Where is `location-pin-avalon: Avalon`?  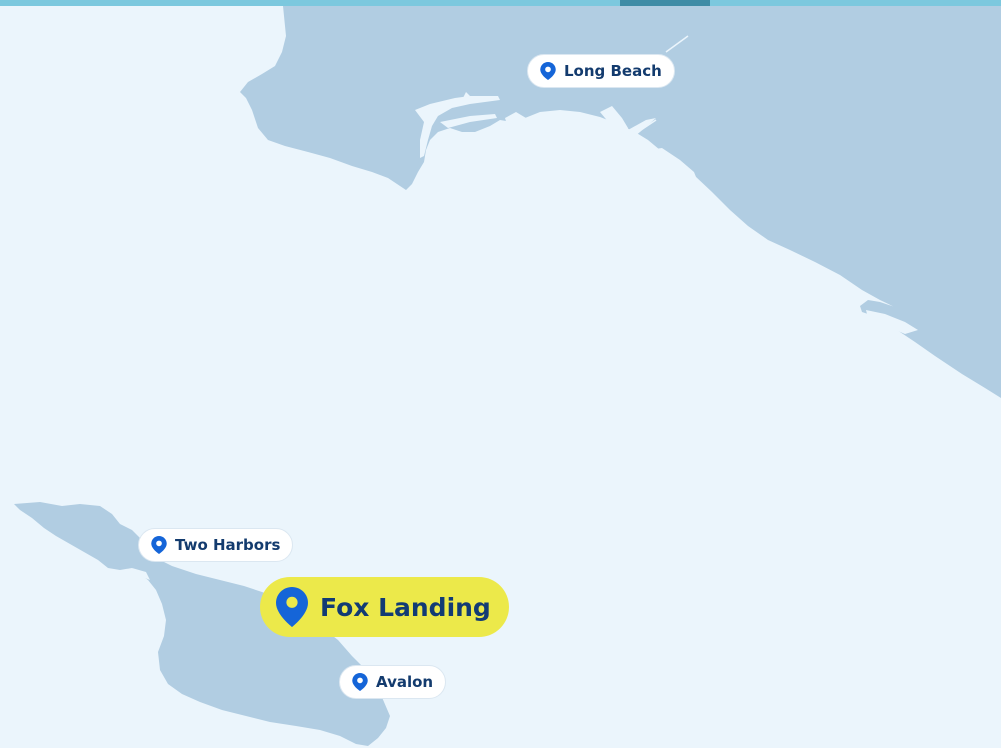 location-pin-avalon: Avalon is located at coordinates (393, 682).